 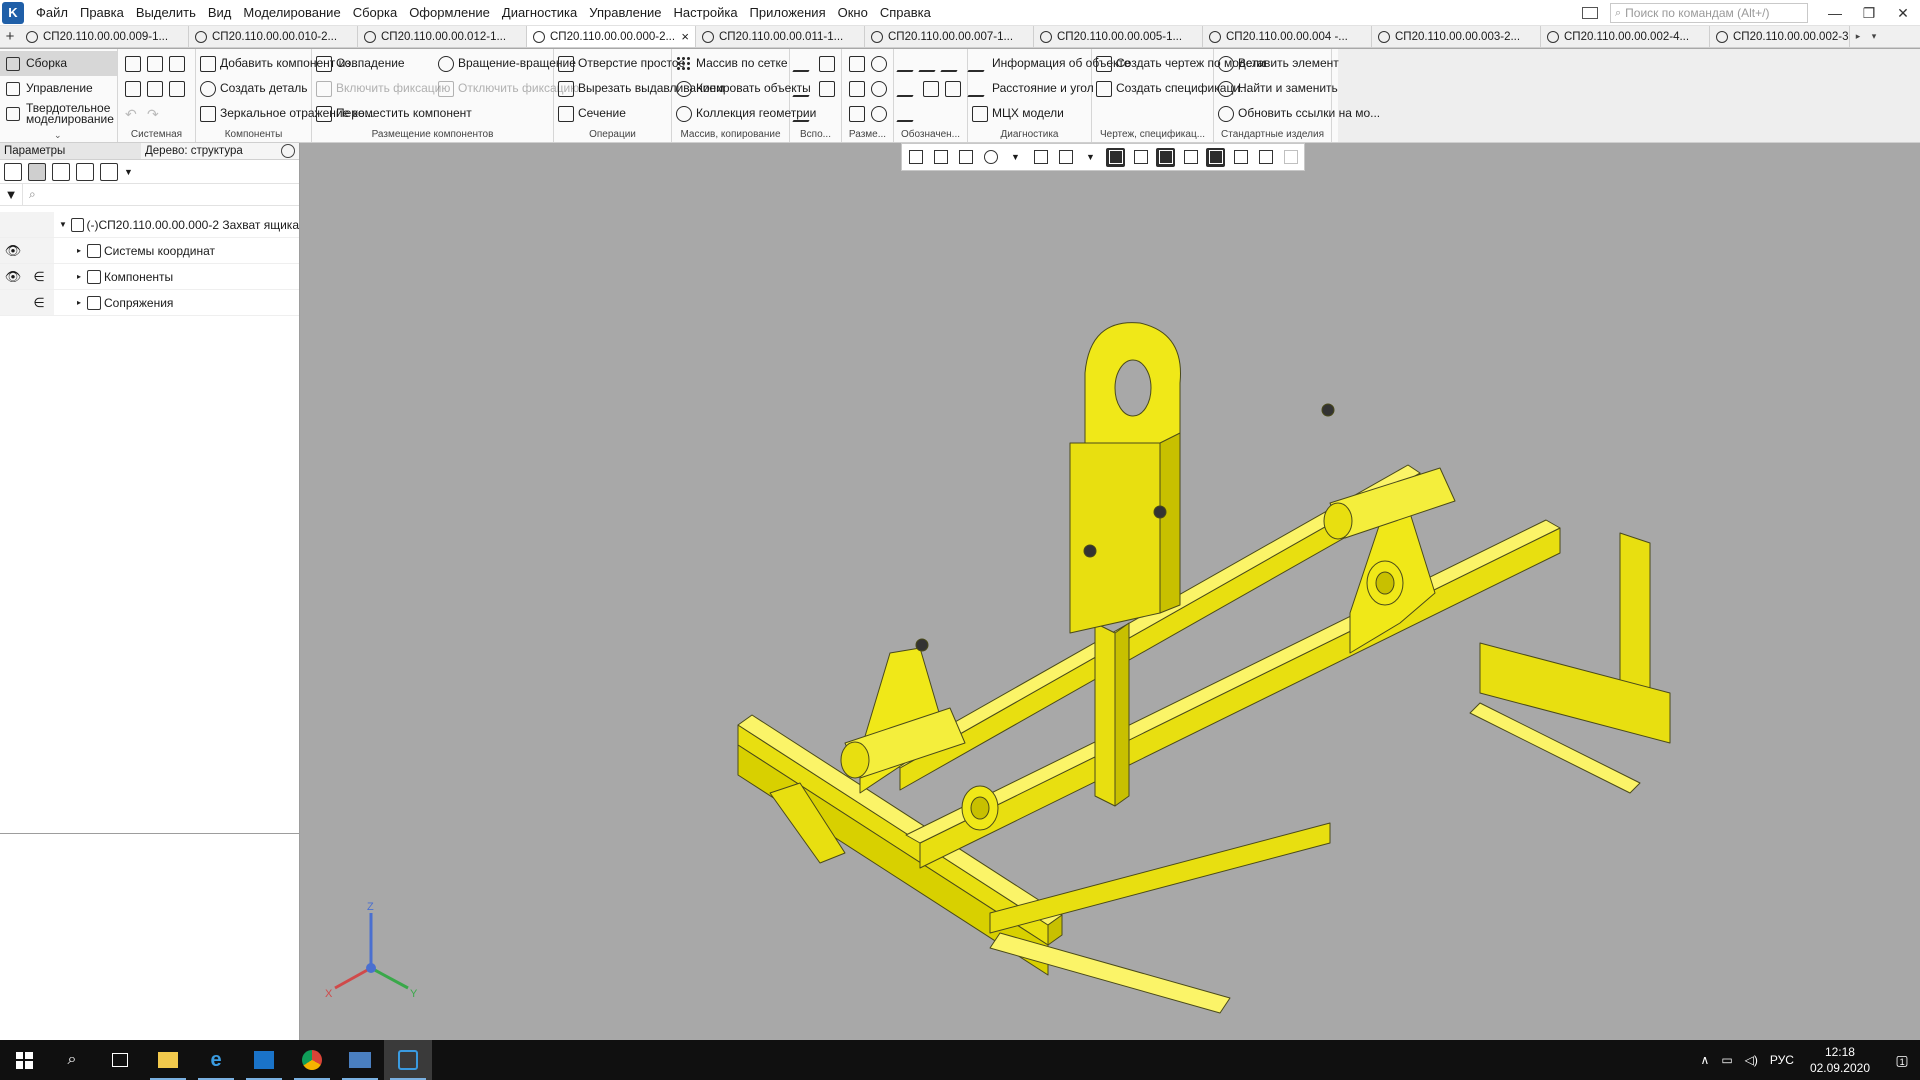 What do you see at coordinates (931, 88) in the screenshot?
I see `position-mark-icon` at bounding box center [931, 88].